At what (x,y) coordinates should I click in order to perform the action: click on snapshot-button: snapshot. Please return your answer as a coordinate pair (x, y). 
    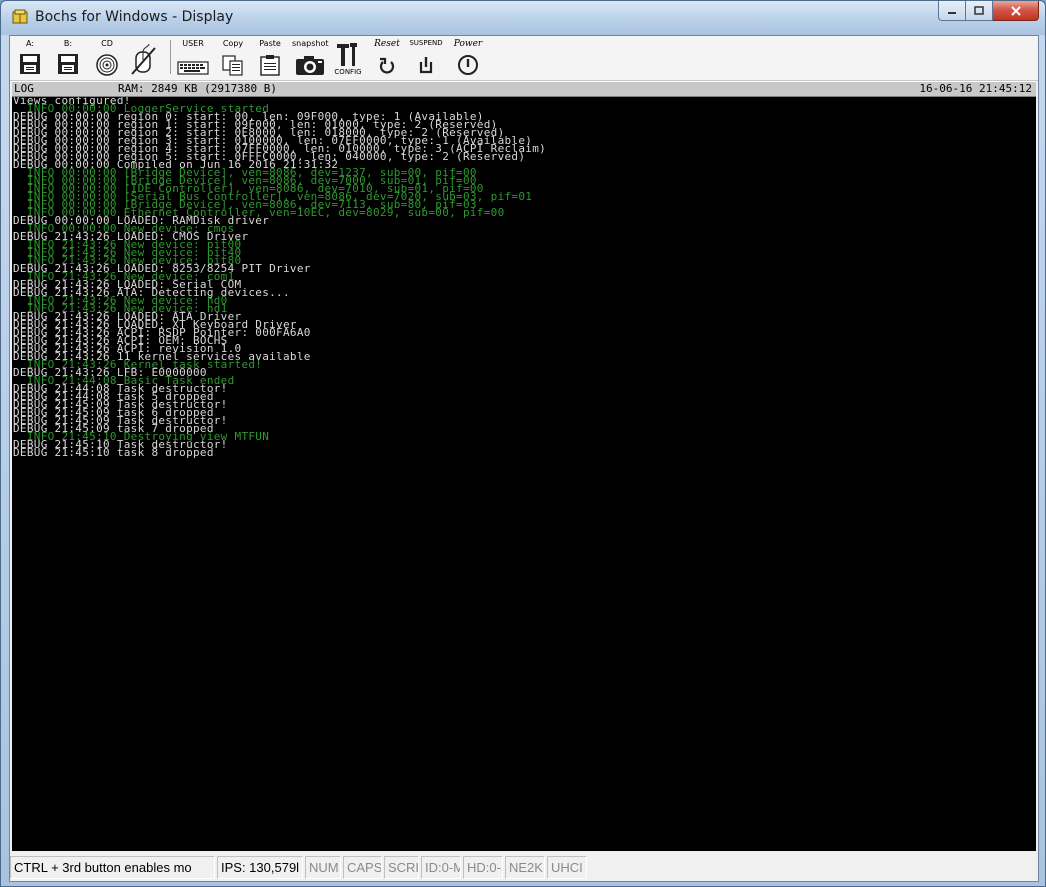
    Looking at the image, I should click on (310, 57).